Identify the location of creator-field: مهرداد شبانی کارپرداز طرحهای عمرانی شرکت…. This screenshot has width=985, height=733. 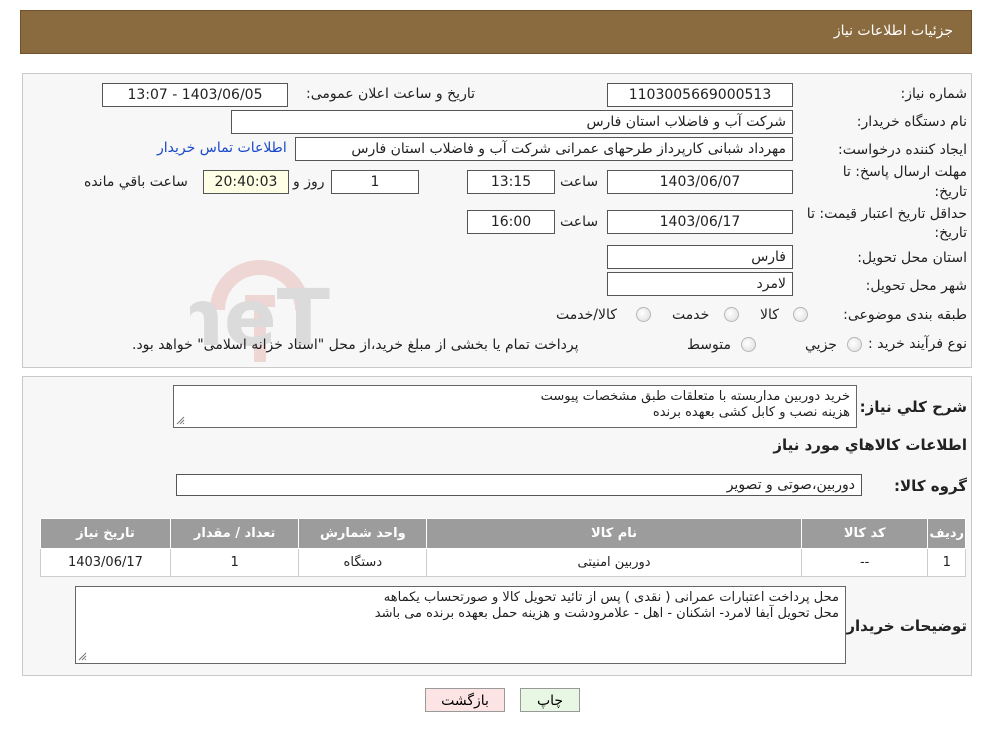
(544, 149).